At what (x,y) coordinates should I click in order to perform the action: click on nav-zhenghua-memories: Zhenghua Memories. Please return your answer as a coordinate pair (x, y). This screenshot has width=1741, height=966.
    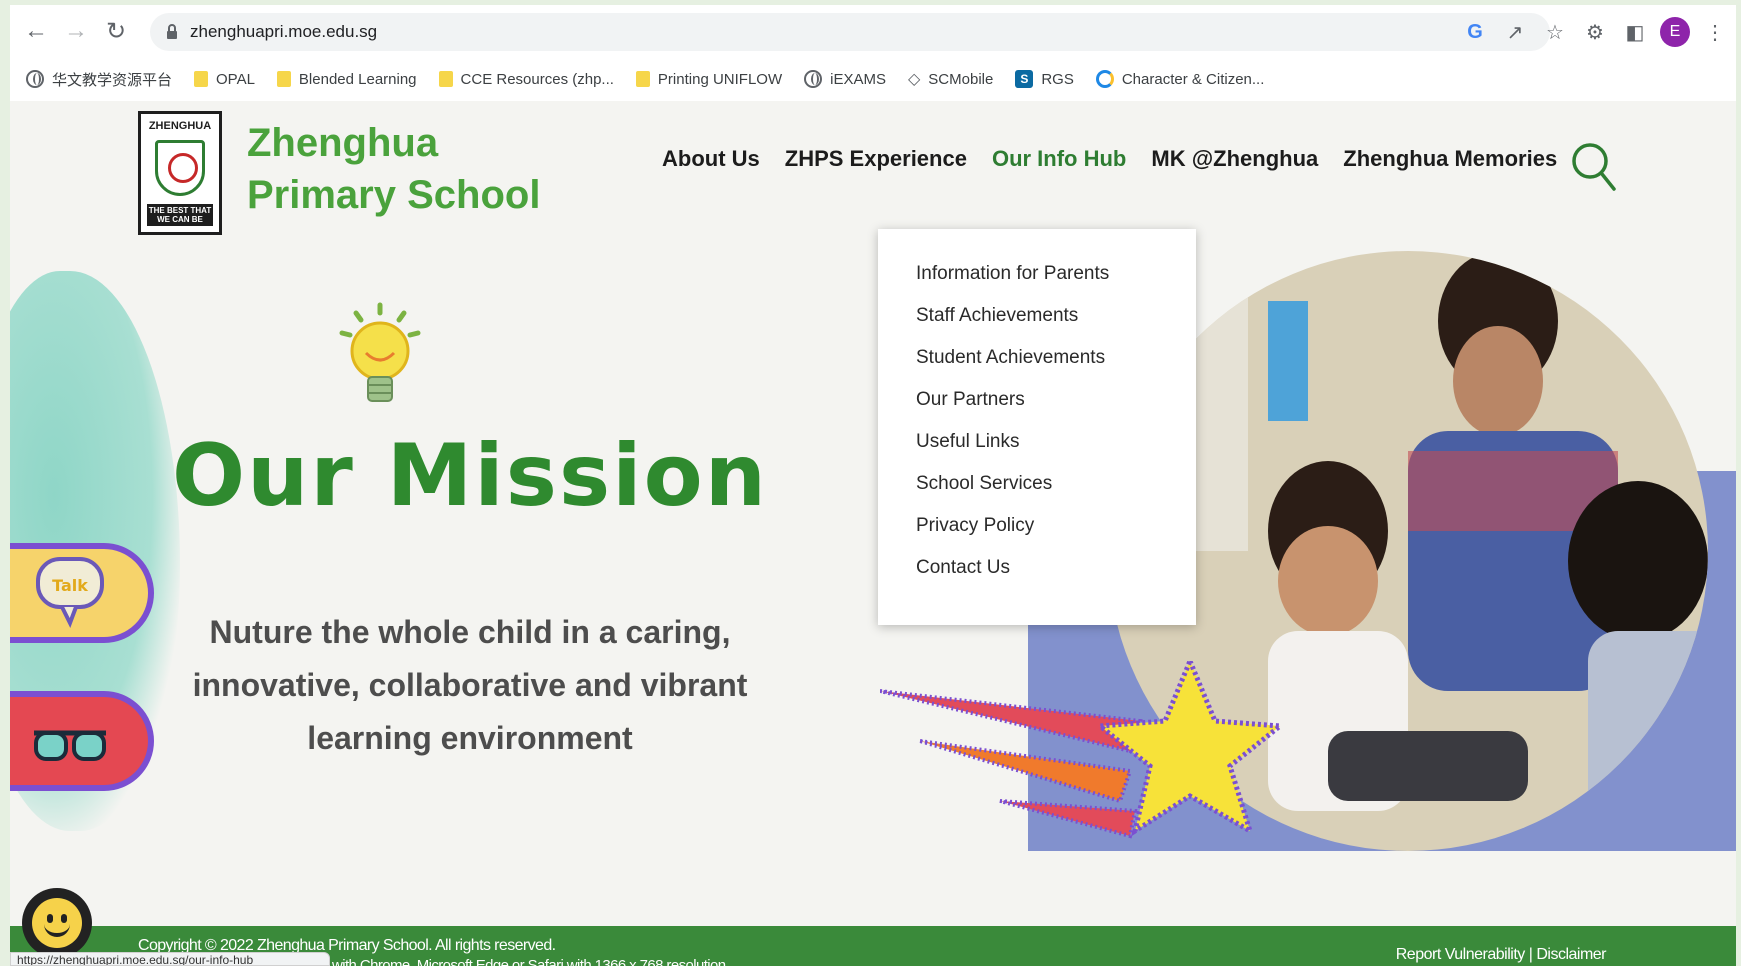
    Looking at the image, I should click on (1450, 159).